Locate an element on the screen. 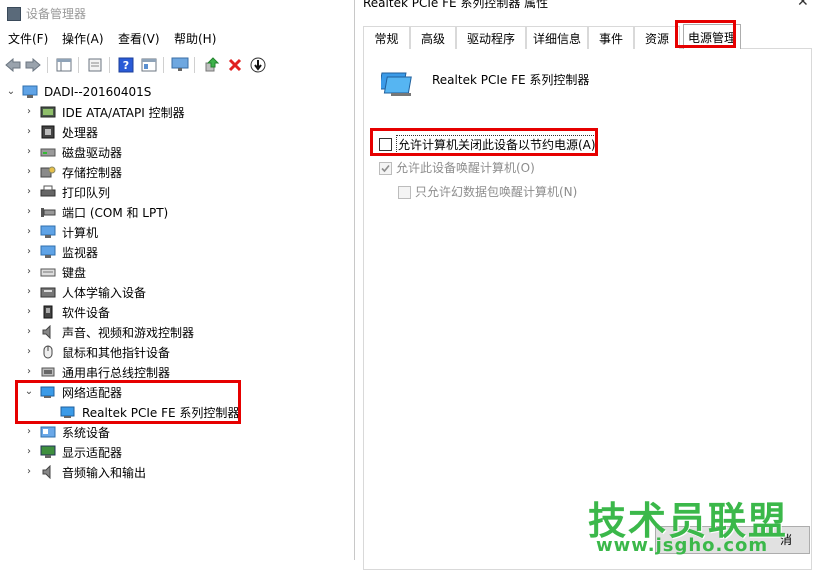 The width and height of the screenshot is (817, 570). tree-category-item: › 端口 (COM 和 LPT) is located at coordinates (120, 212).